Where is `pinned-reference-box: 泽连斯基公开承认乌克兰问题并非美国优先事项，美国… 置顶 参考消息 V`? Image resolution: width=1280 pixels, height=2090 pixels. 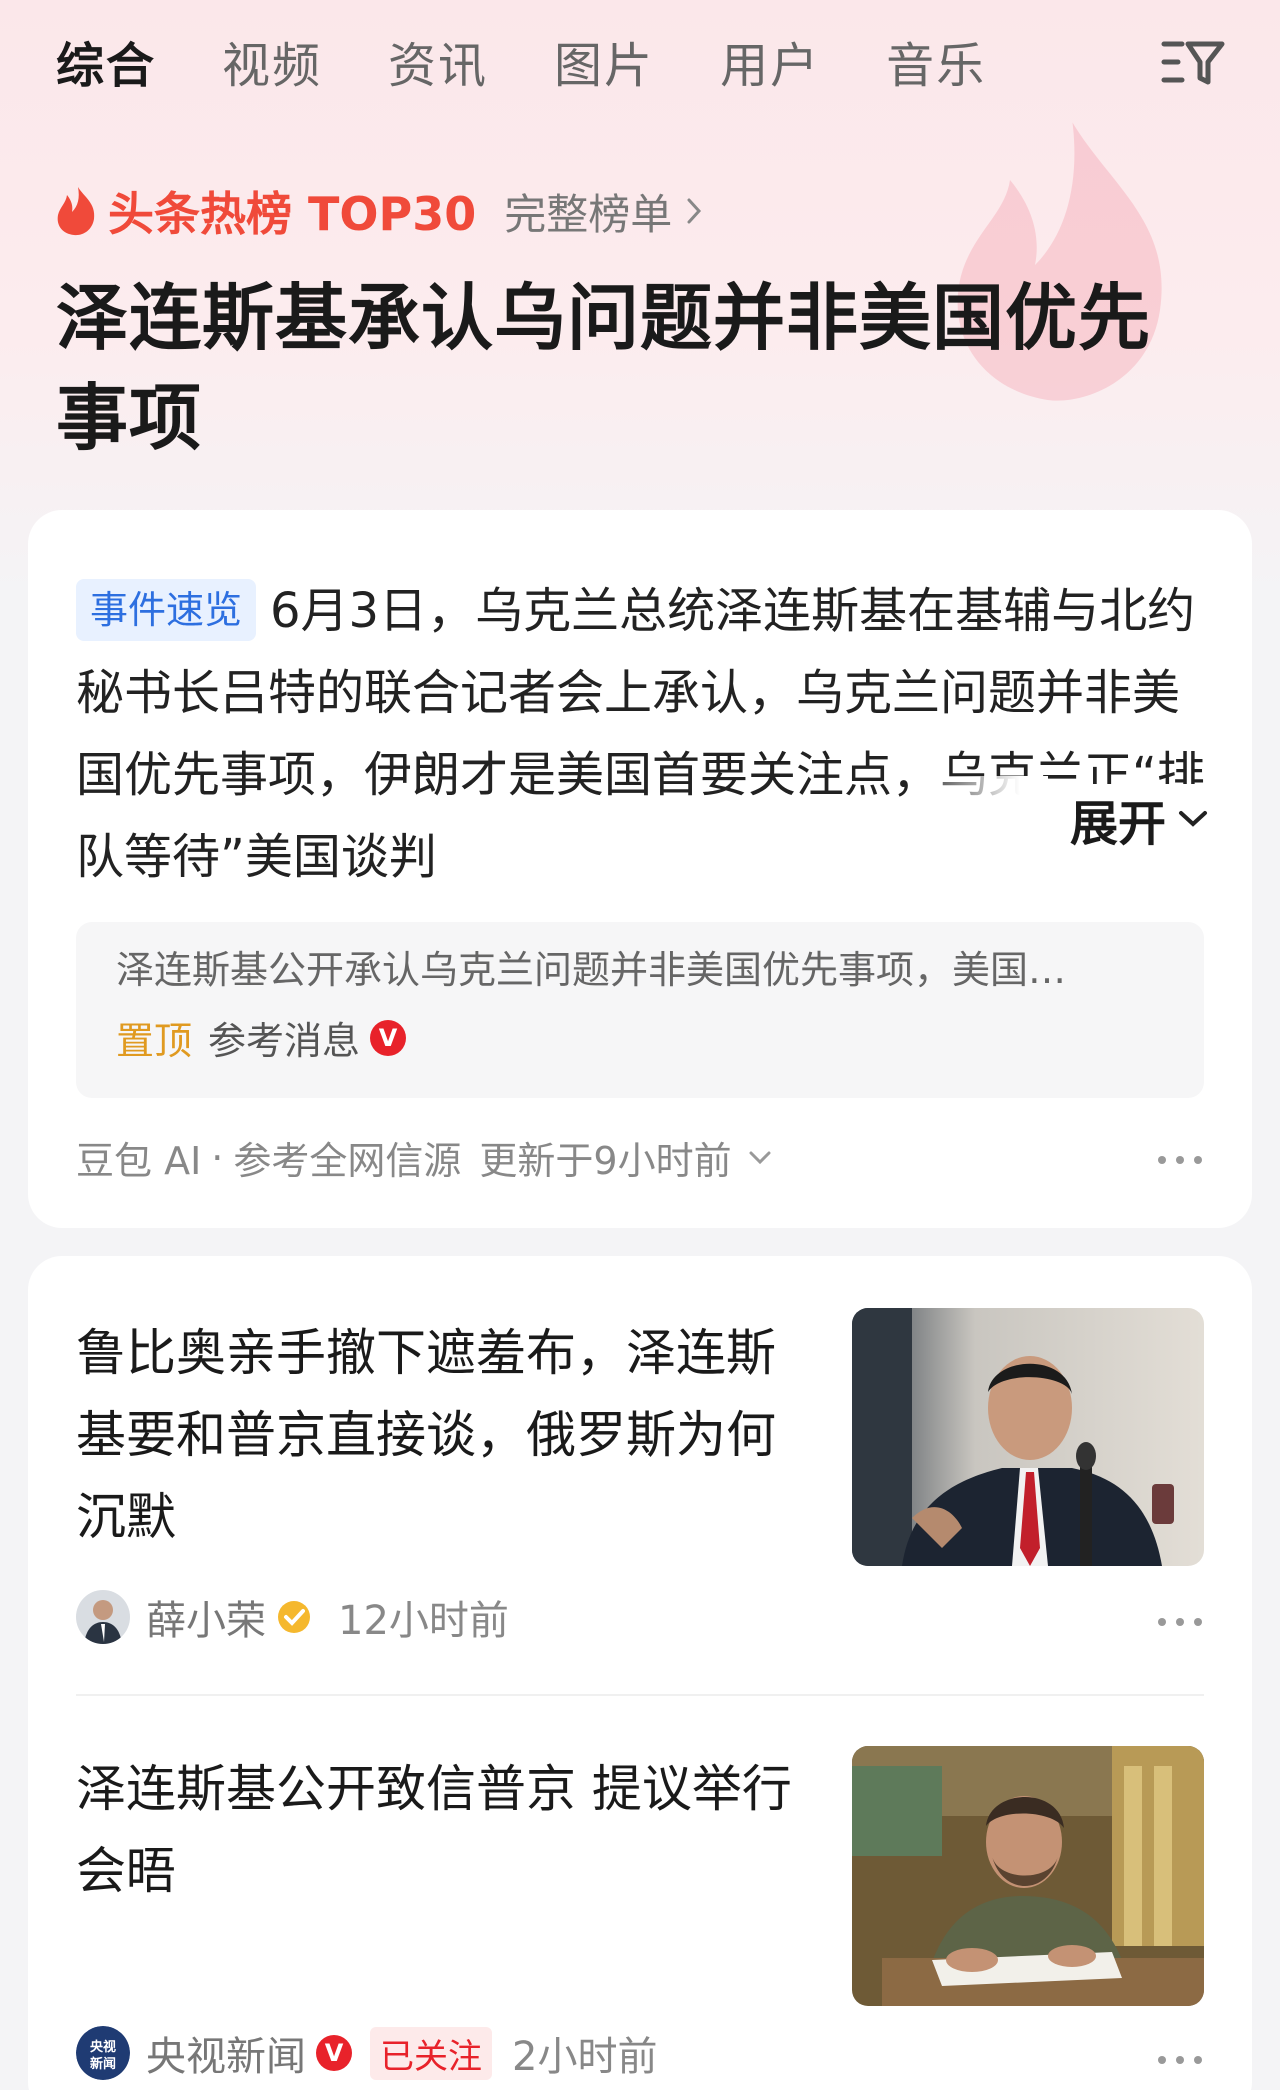
pinned-reference-box: 泽连斯基公开承认乌克兰问题并非美国优先事项，美国… 置顶 参考消息 V is located at coordinates (640, 1010).